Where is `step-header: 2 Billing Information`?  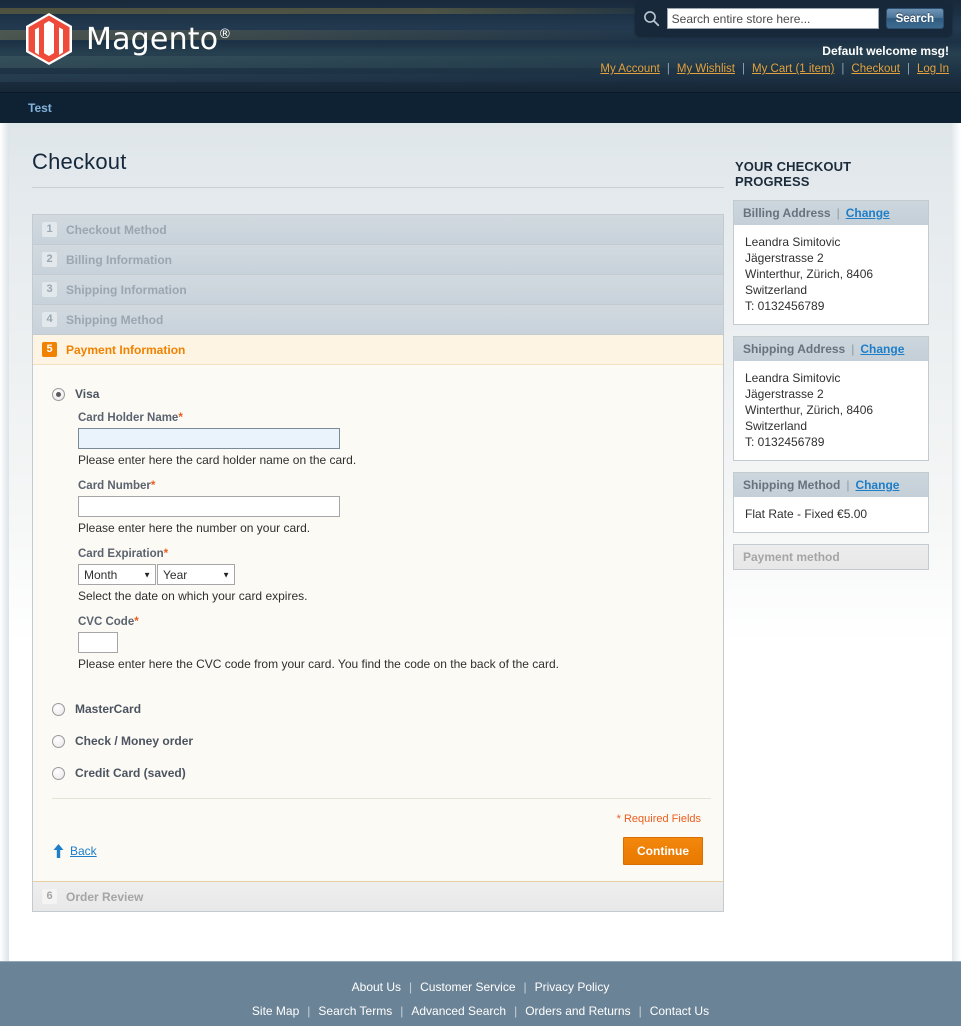 step-header: 2 Billing Information is located at coordinates (378, 259).